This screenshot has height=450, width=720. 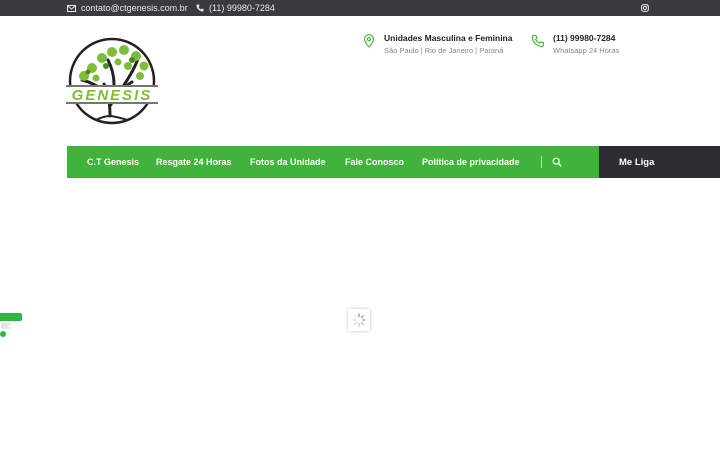 What do you see at coordinates (200, 8) in the screenshot?
I see `phone-icon` at bounding box center [200, 8].